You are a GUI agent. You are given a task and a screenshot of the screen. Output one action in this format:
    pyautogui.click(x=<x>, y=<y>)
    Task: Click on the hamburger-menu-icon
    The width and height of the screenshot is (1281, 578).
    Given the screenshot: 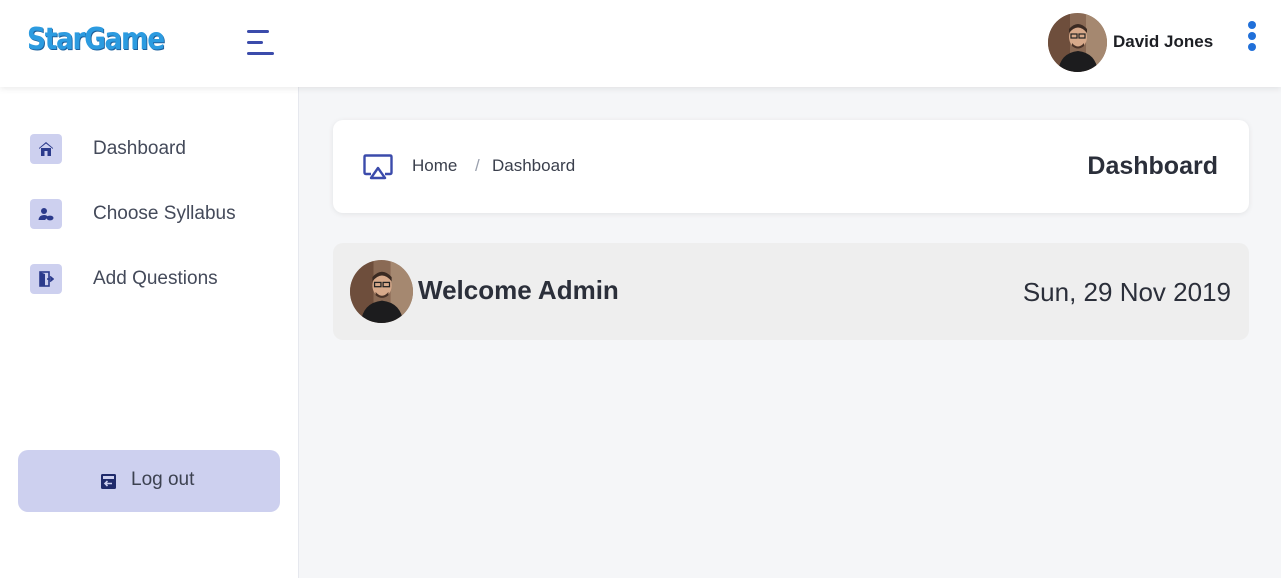 What is the action you would take?
    pyautogui.click(x=260, y=43)
    